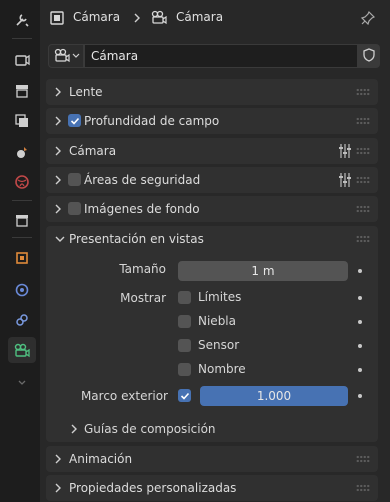  What do you see at coordinates (142, 180) in the screenshot?
I see `panel-title: Áreas de seguridad` at bounding box center [142, 180].